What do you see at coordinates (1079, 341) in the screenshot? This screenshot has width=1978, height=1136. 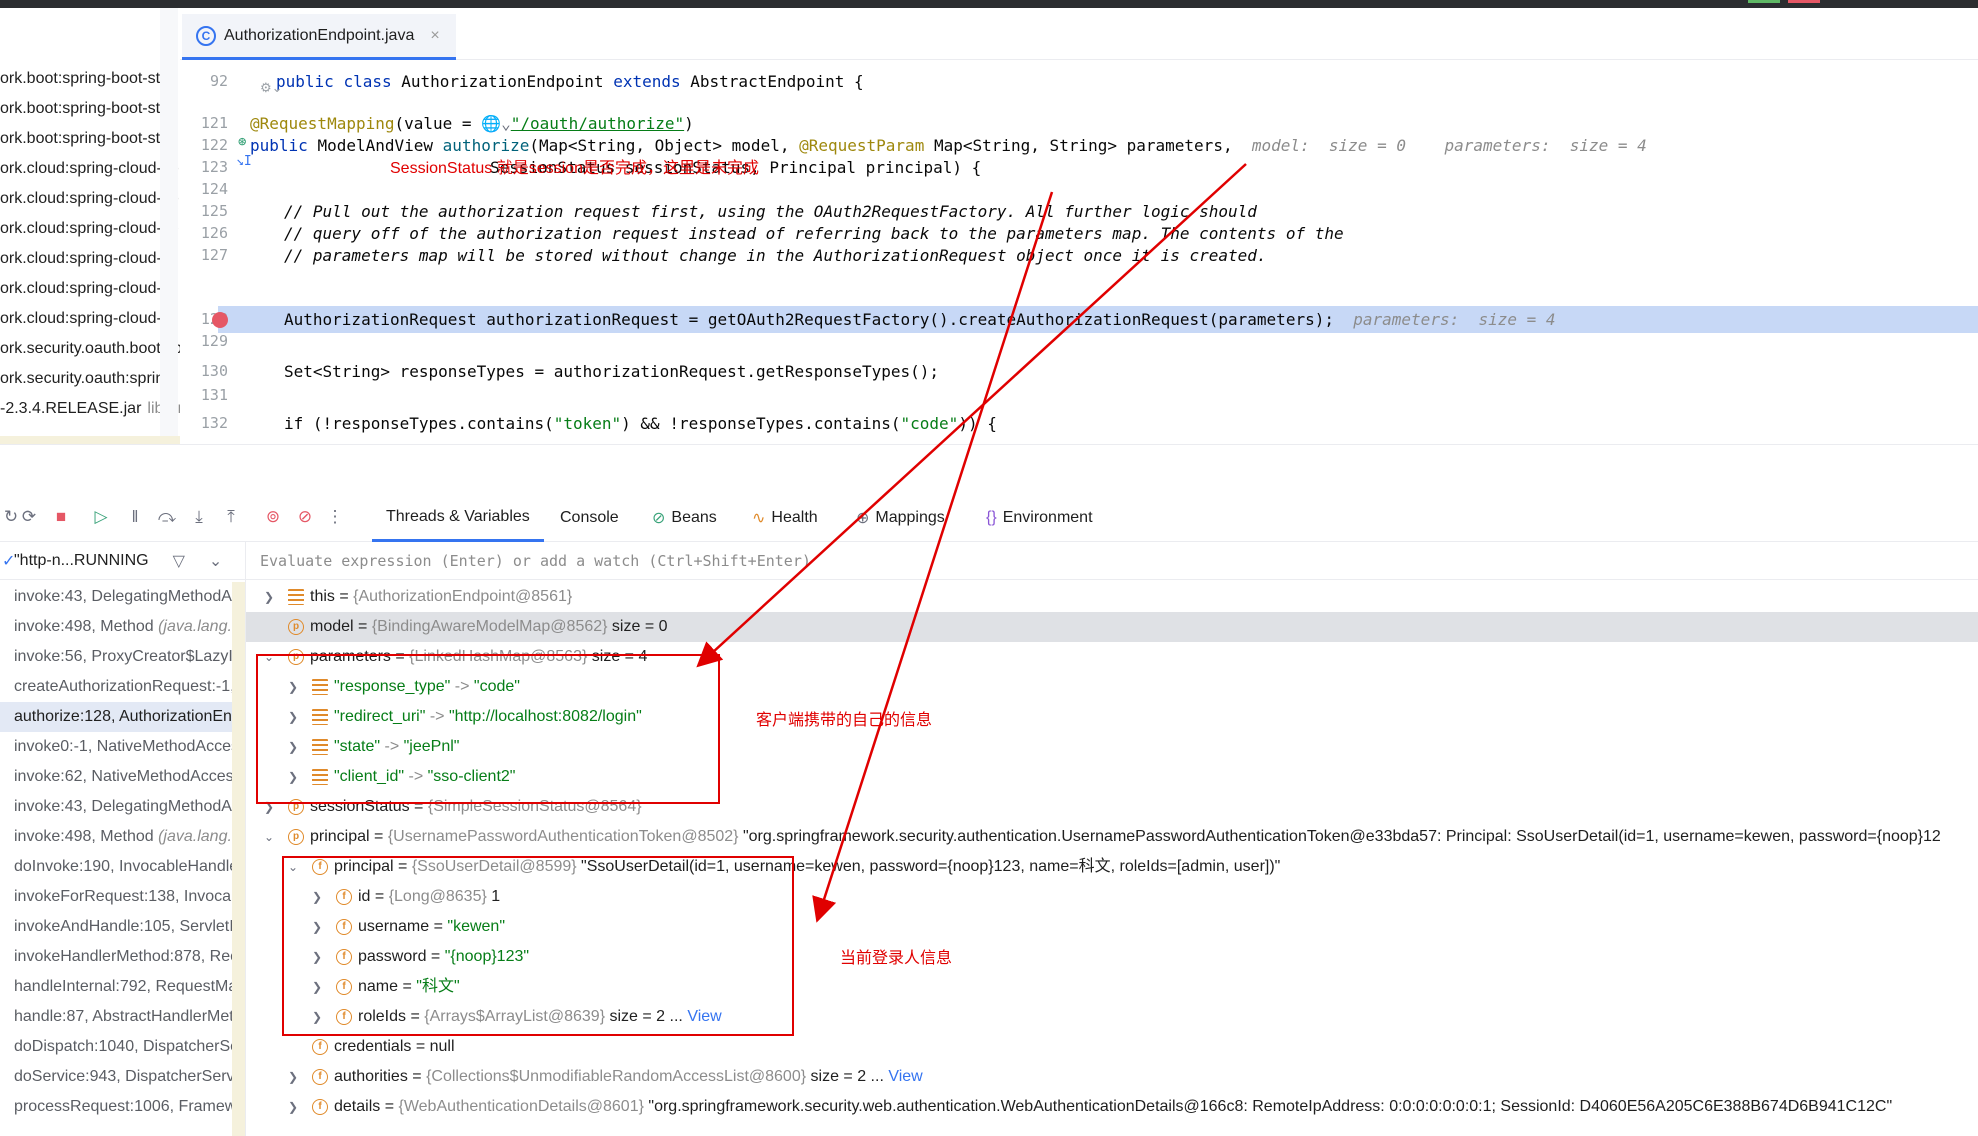 I see `code-line: 129` at bounding box center [1079, 341].